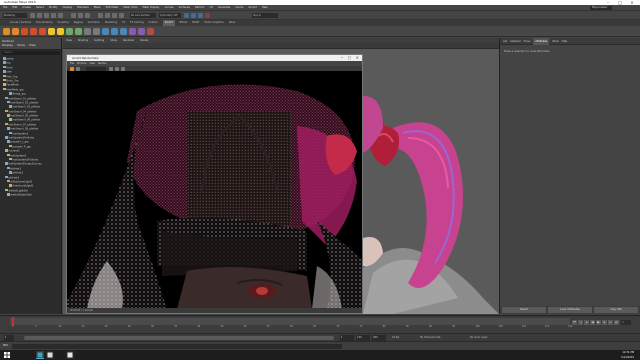 Image resolution: width=640 pixels, height=360 pixels. Describe the element at coordinates (87, 15) in the screenshot. I see `select-by-component-icon` at that location.